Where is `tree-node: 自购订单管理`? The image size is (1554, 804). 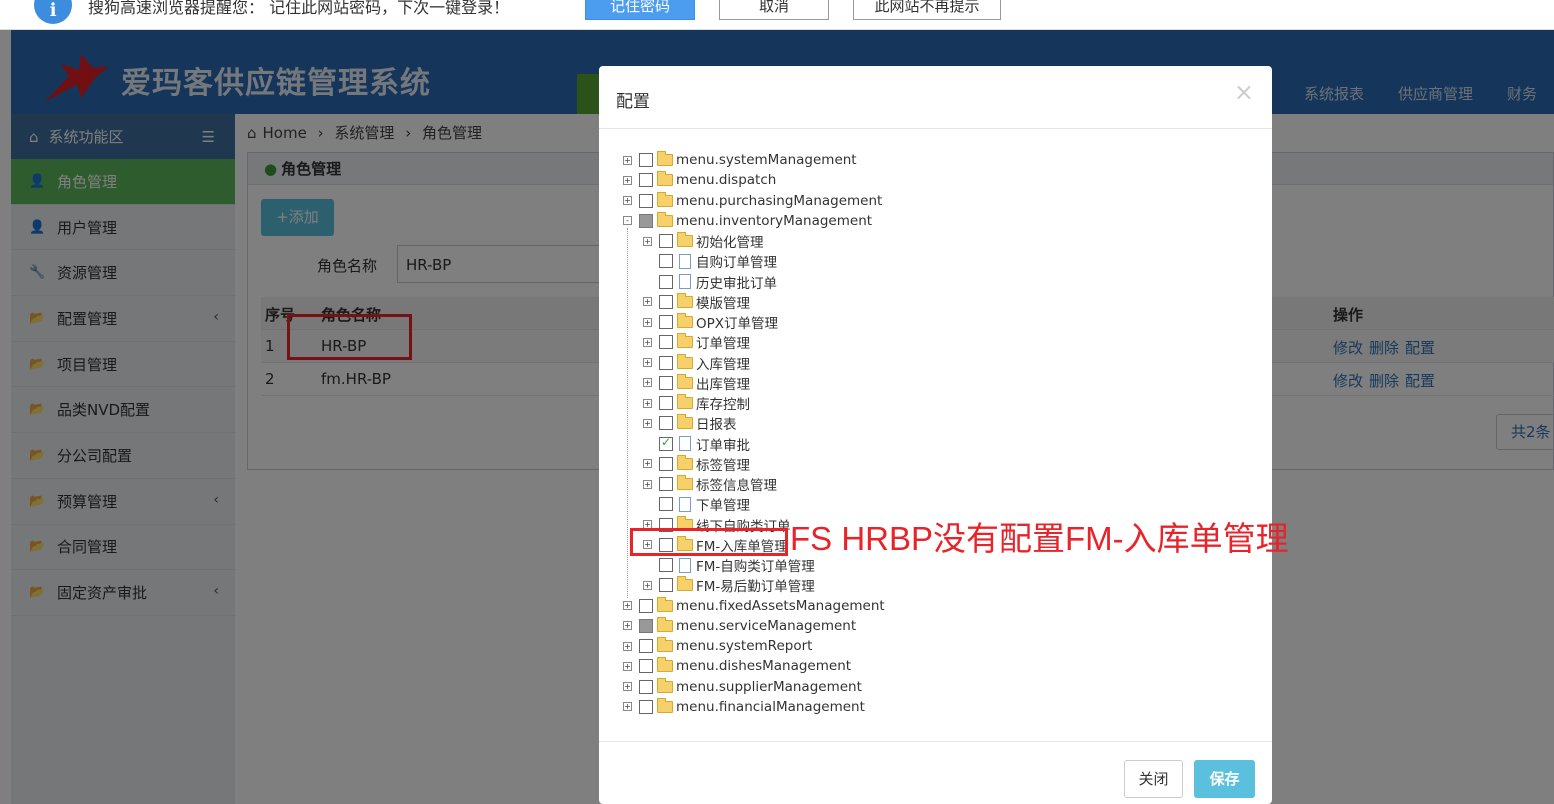 tree-node: 自购订单管理 is located at coordinates (754, 261).